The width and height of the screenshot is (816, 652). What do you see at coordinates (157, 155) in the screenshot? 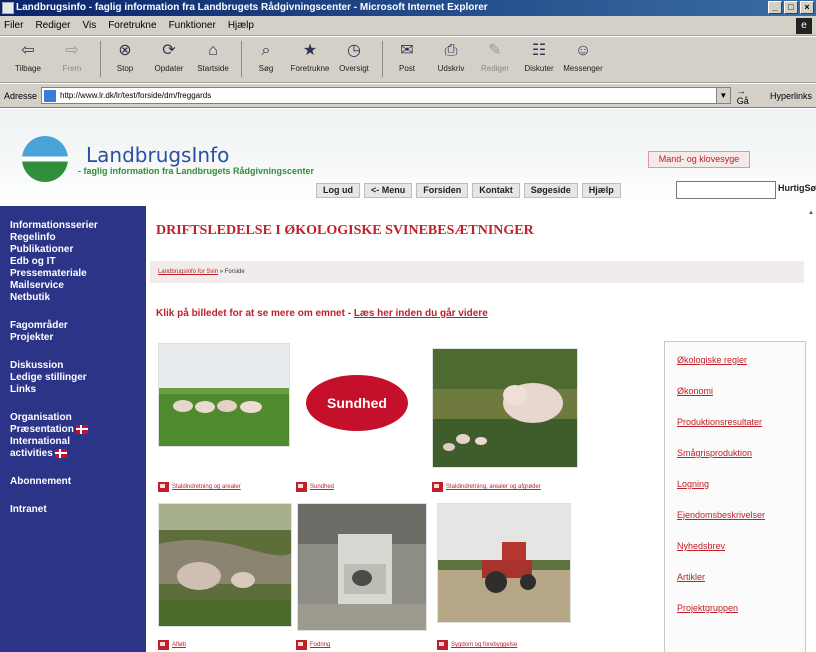
I see `site-title: LandbrugsInfo` at bounding box center [157, 155].